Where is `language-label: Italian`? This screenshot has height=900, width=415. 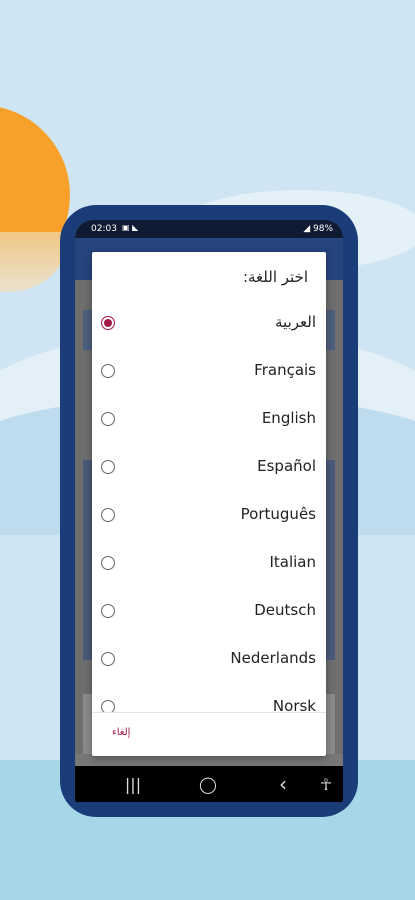
language-label: Italian is located at coordinates (292, 562).